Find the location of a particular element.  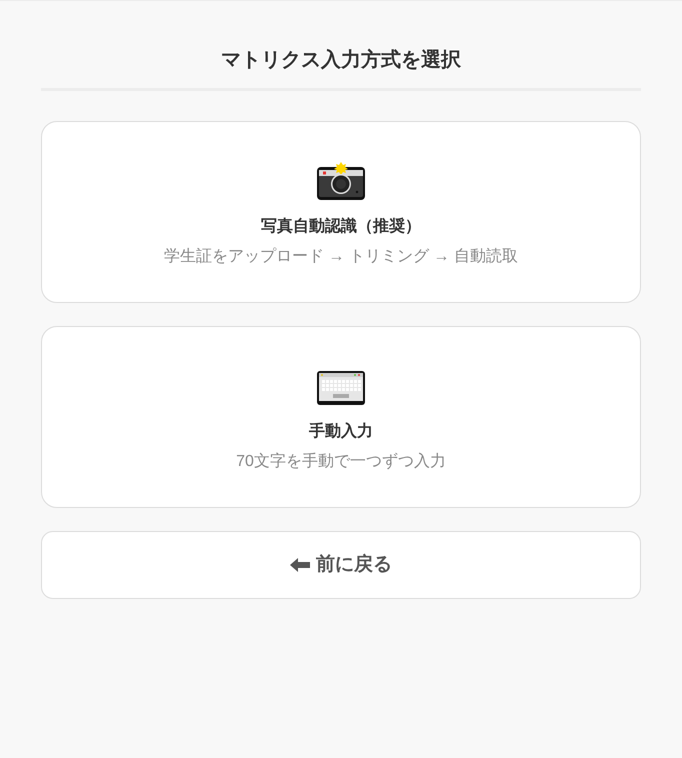

option-description: 学生証をアップロード → トリミング → 自動読取 is located at coordinates (341, 256).